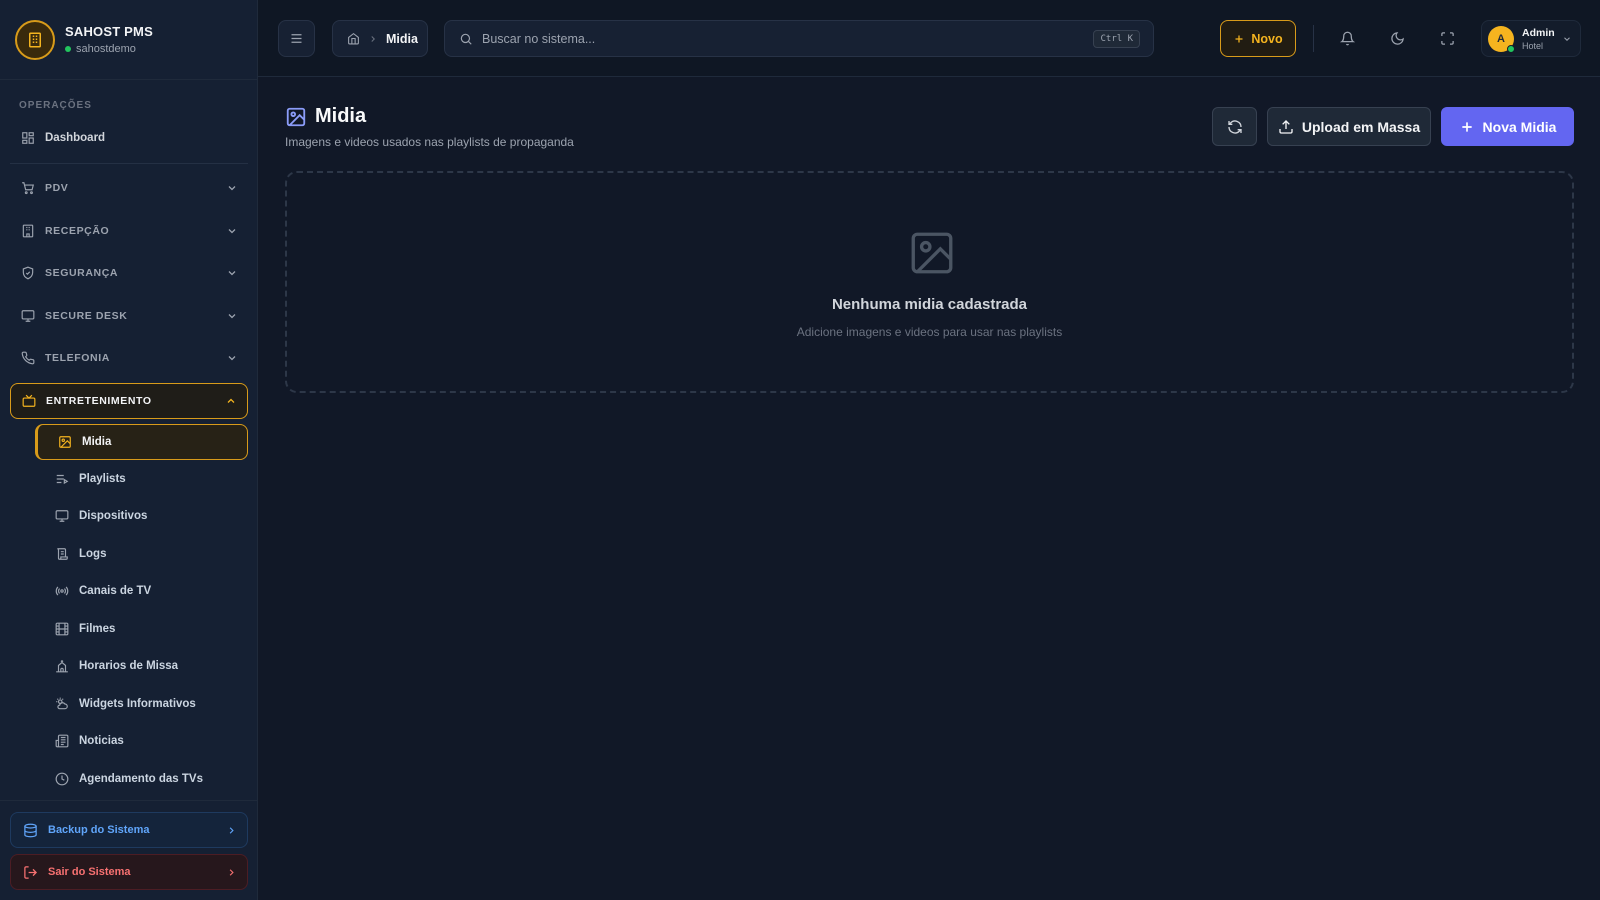  What do you see at coordinates (62, 704) in the screenshot?
I see `weather-icon` at bounding box center [62, 704].